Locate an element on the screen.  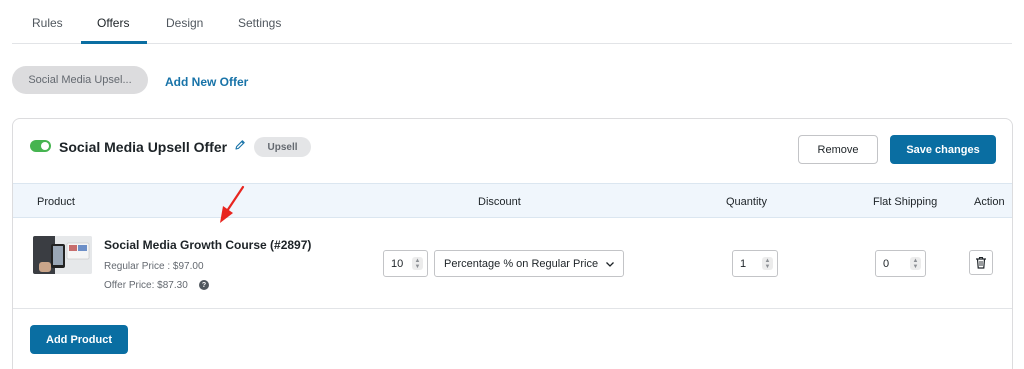
tab-design: Design is located at coordinates (184, 23).